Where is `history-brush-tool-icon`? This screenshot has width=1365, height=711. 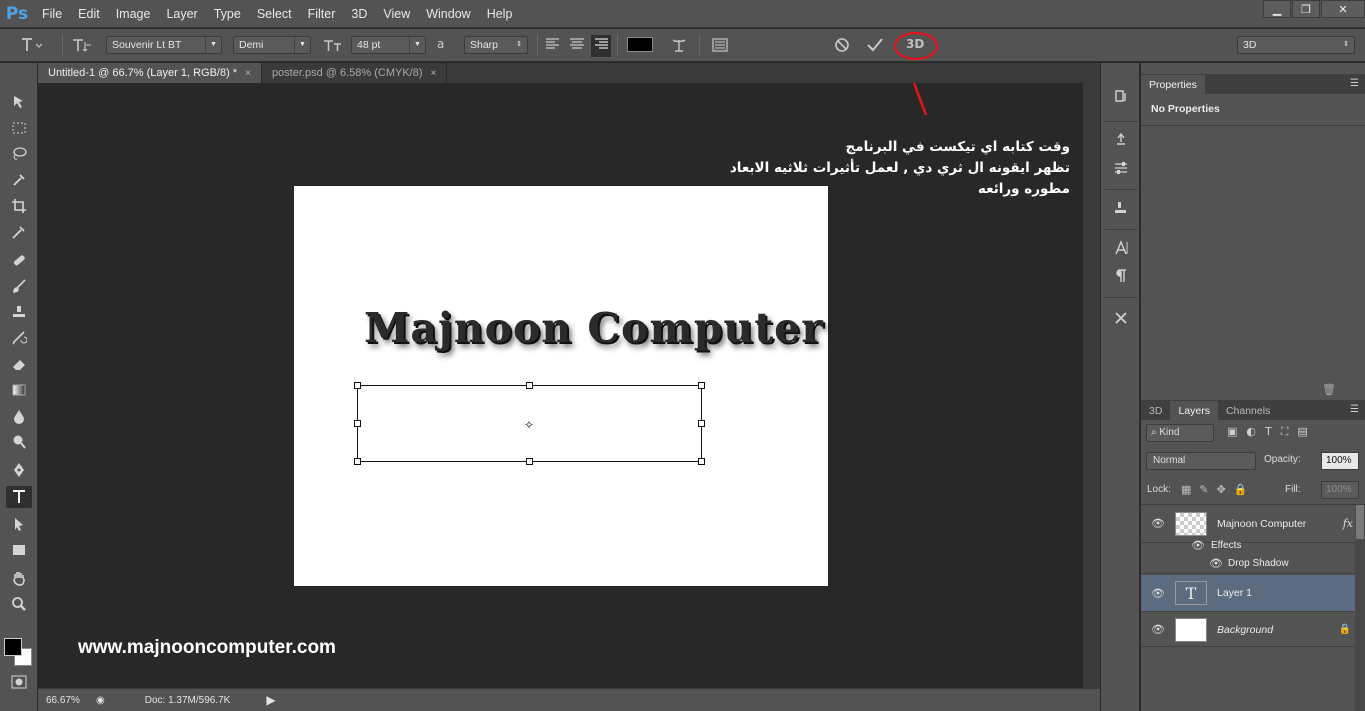 history-brush-tool-icon is located at coordinates (19, 338).